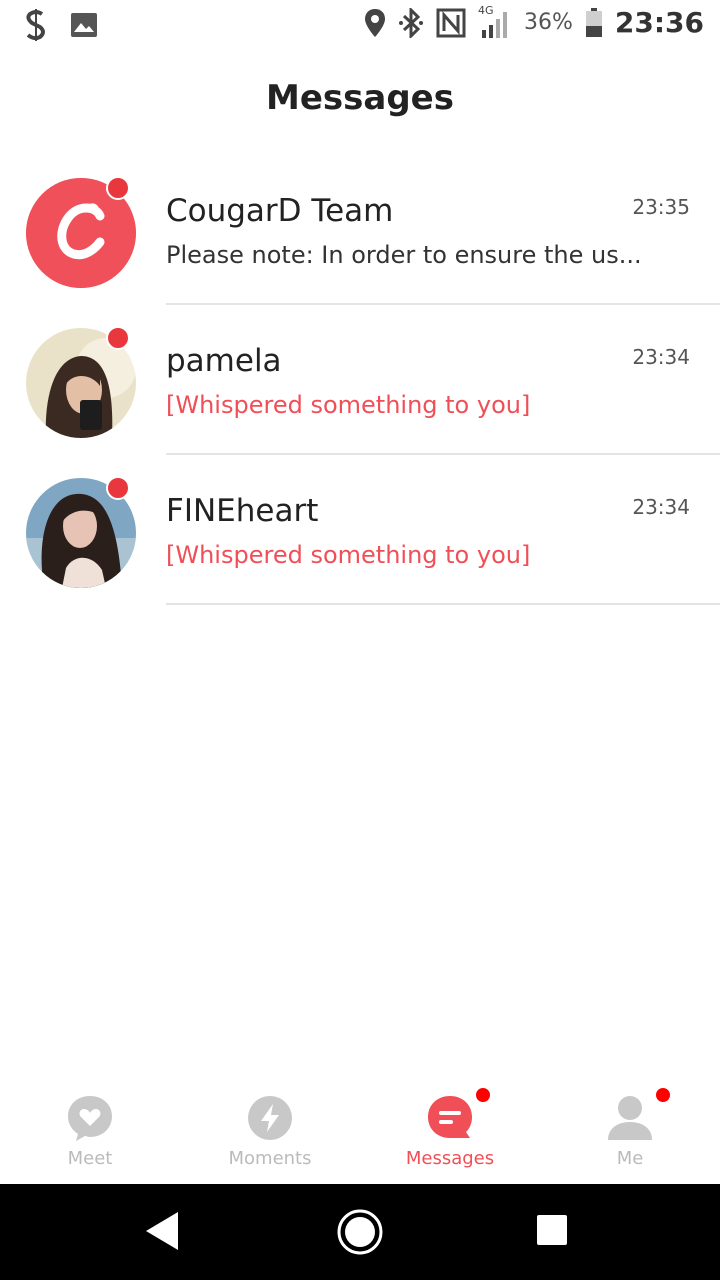  I want to click on home-icon, so click(360, 1232).